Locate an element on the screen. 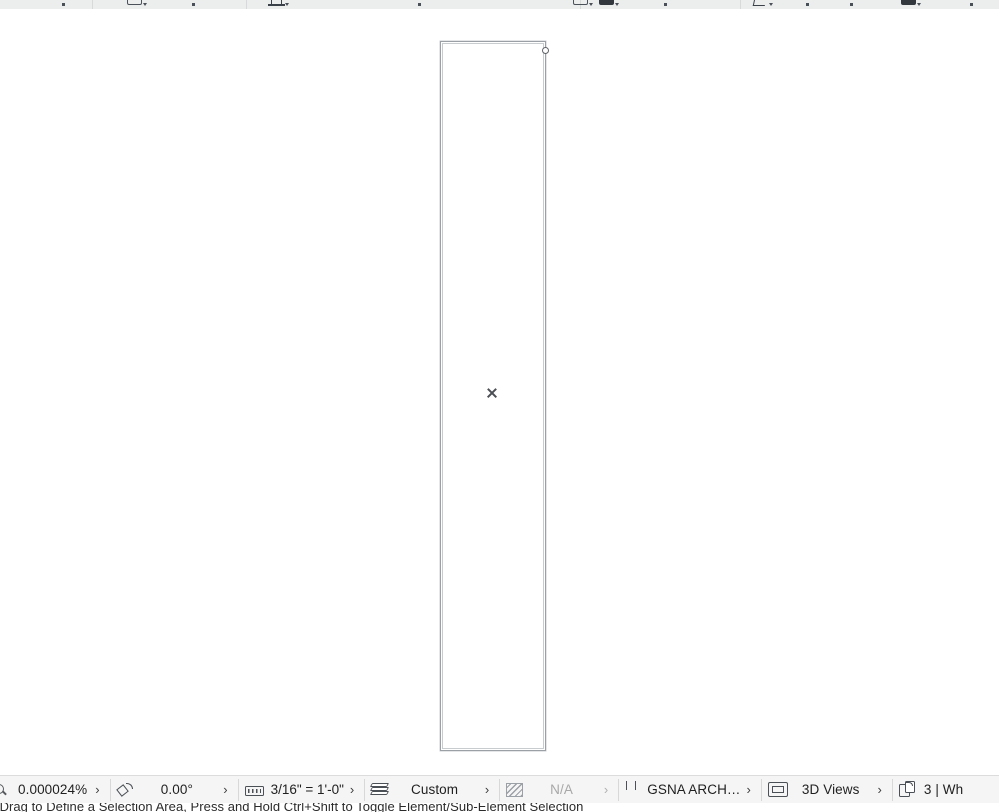 This screenshot has height=812, width=999. viewport-value: 3 | Wh is located at coordinates (943, 789).